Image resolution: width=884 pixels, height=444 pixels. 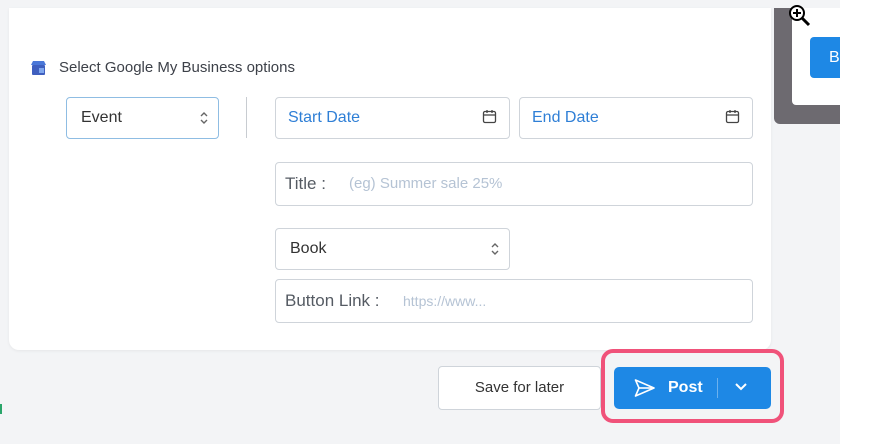 What do you see at coordinates (565, 117) in the screenshot?
I see `end-date-label: End Date` at bounding box center [565, 117].